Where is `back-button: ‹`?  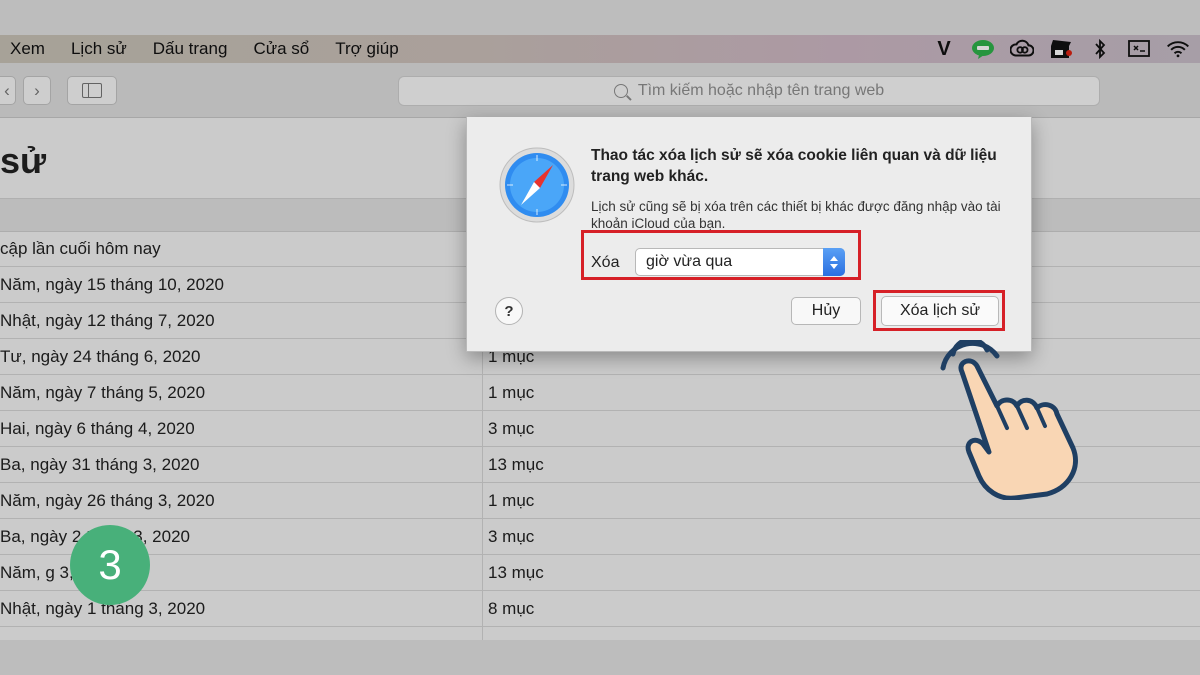
back-button: ‹ is located at coordinates (8, 90).